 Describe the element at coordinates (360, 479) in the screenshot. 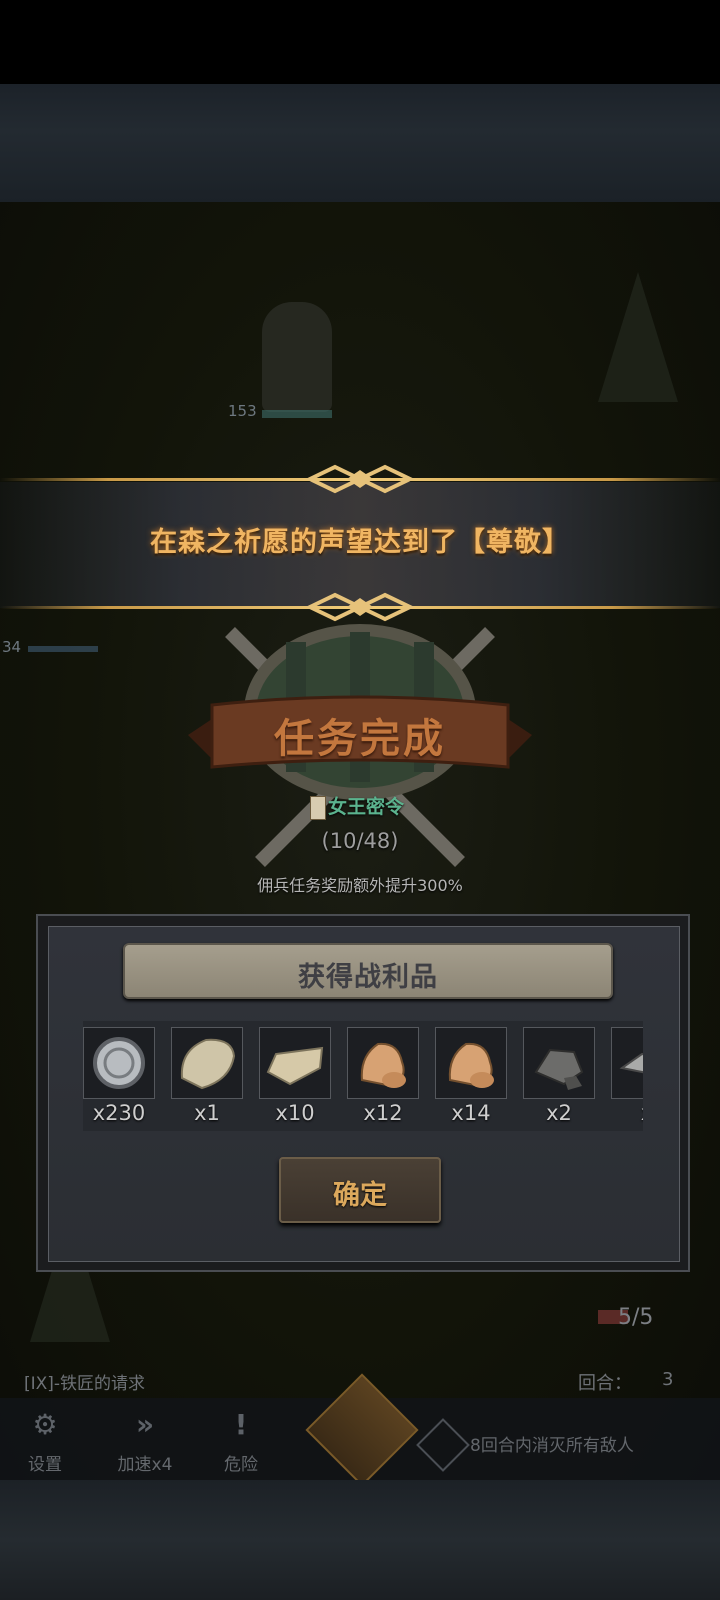

I see `ornament-knot-icon` at that location.